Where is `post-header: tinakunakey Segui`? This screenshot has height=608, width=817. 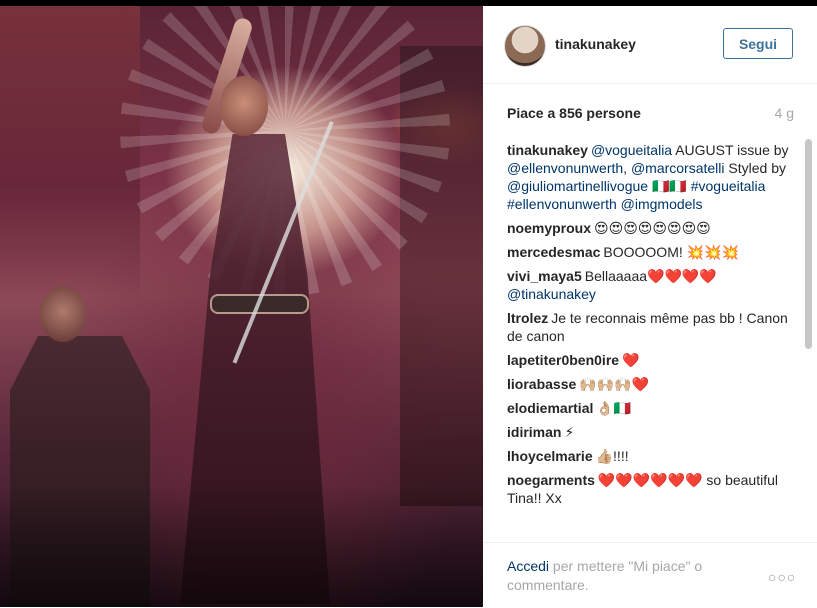 post-header: tinakunakey Segui is located at coordinates (650, 45).